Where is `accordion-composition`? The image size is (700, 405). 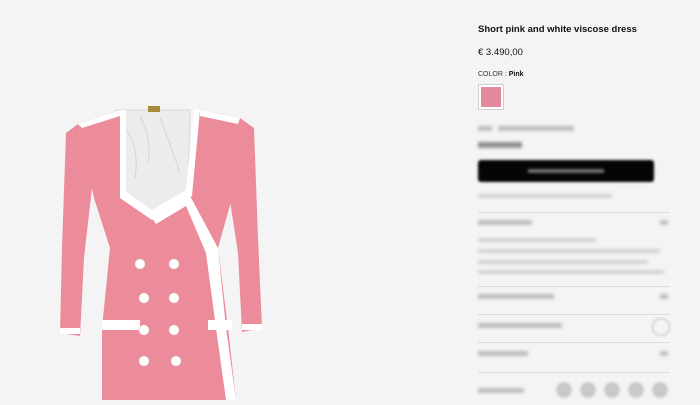 accordion-composition is located at coordinates (574, 299).